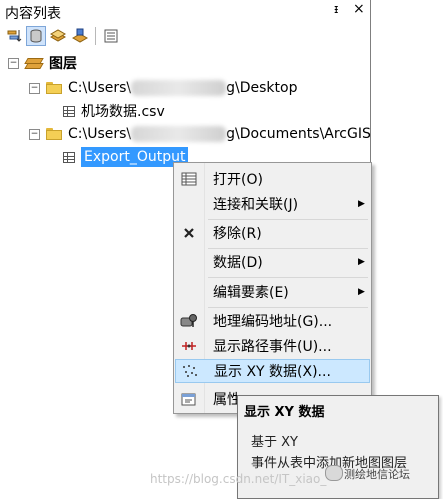 This screenshot has height=499, width=443. Describe the element at coordinates (63, 64) in the screenshot. I see `layers-label: 图层` at that location.